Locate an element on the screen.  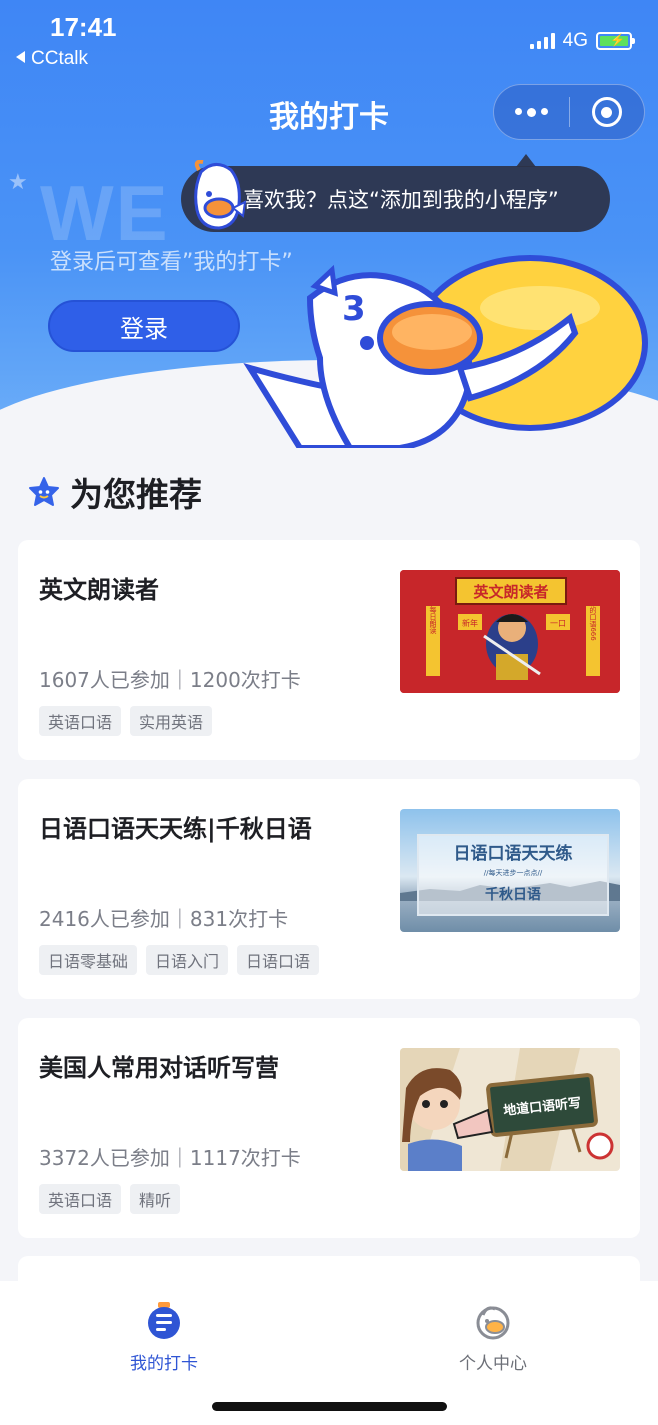
card-tags: 日语零基础 日语入门 日语口语 is located at coordinates (179, 960).